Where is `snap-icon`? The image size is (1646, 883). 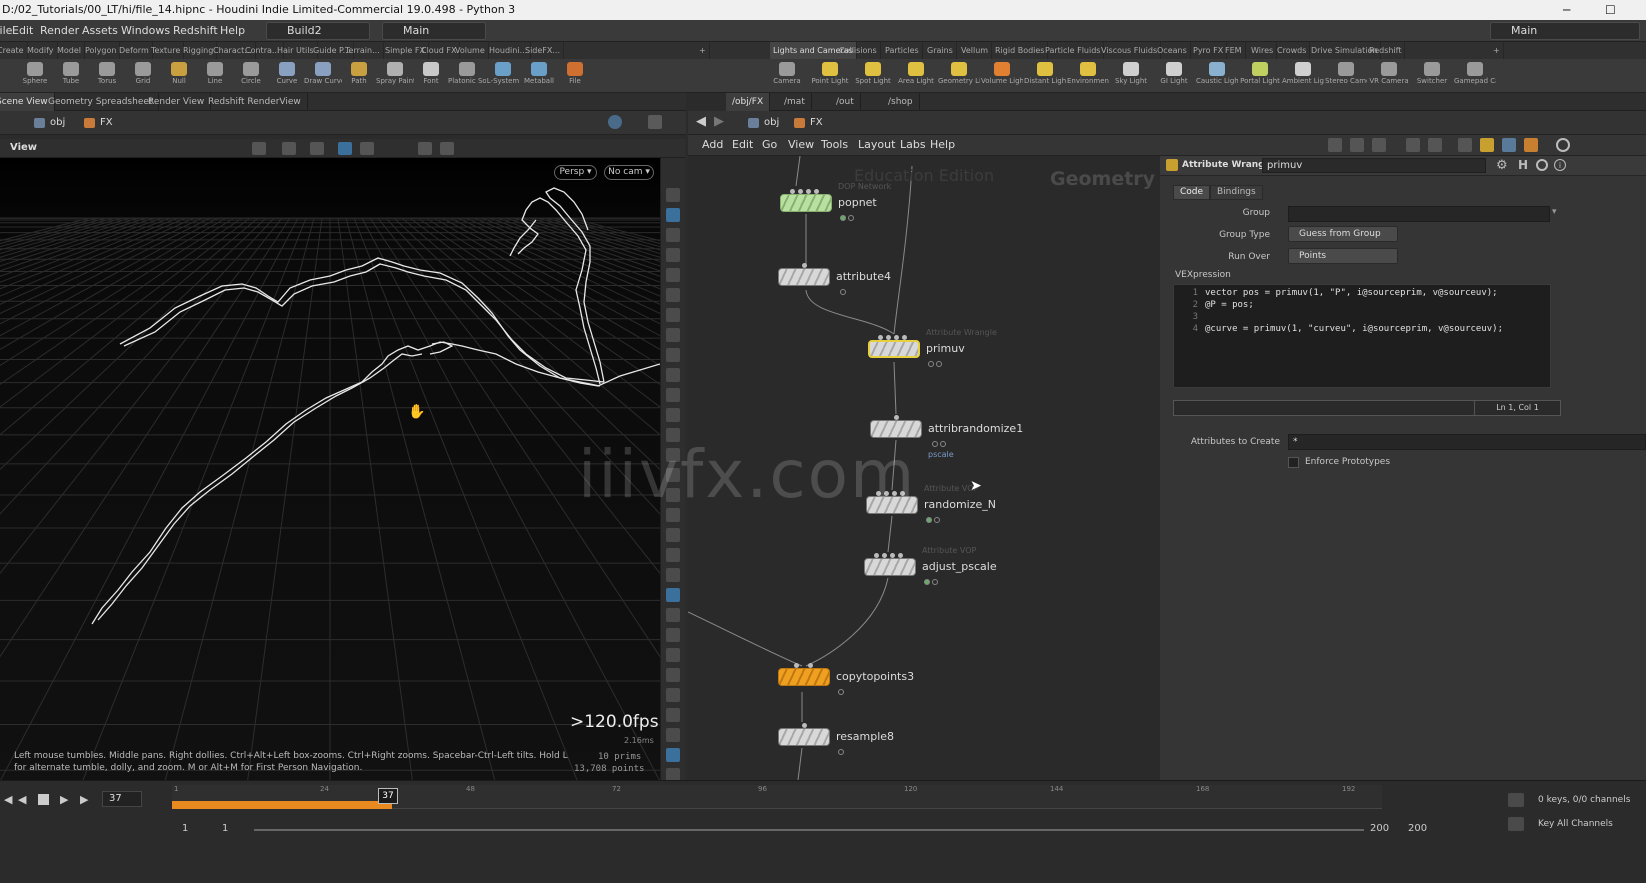 snap-icon is located at coordinates (425, 148).